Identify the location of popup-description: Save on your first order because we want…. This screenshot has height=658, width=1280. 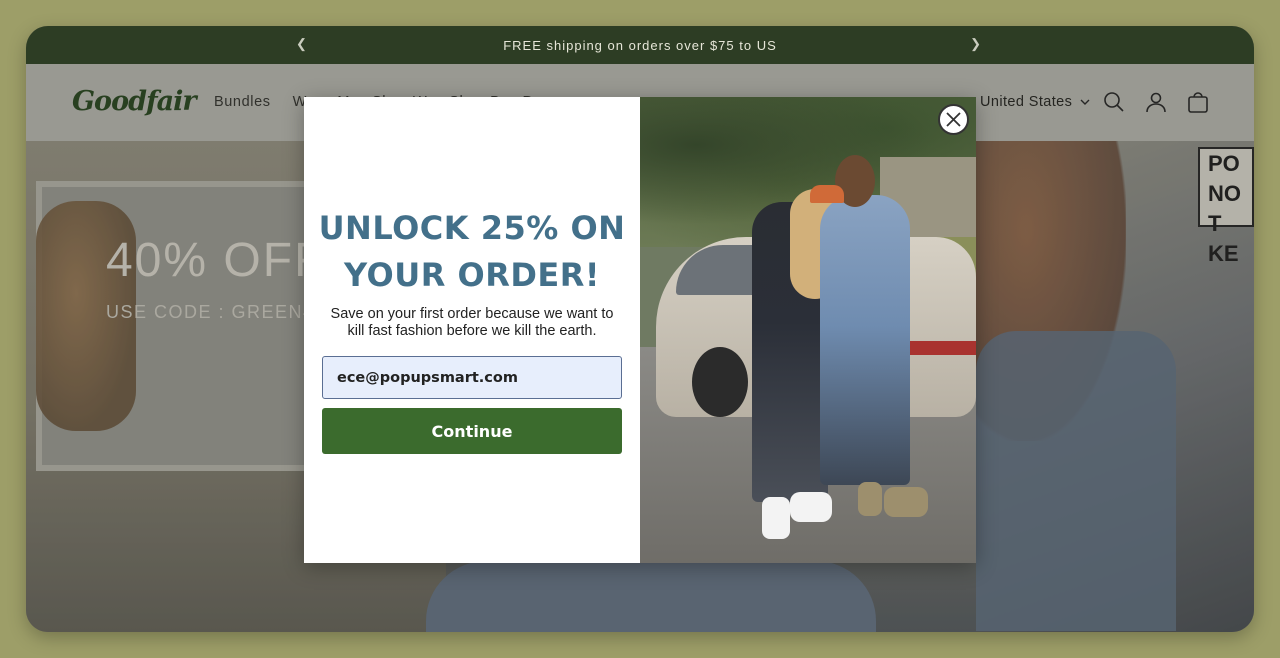
(472, 322).